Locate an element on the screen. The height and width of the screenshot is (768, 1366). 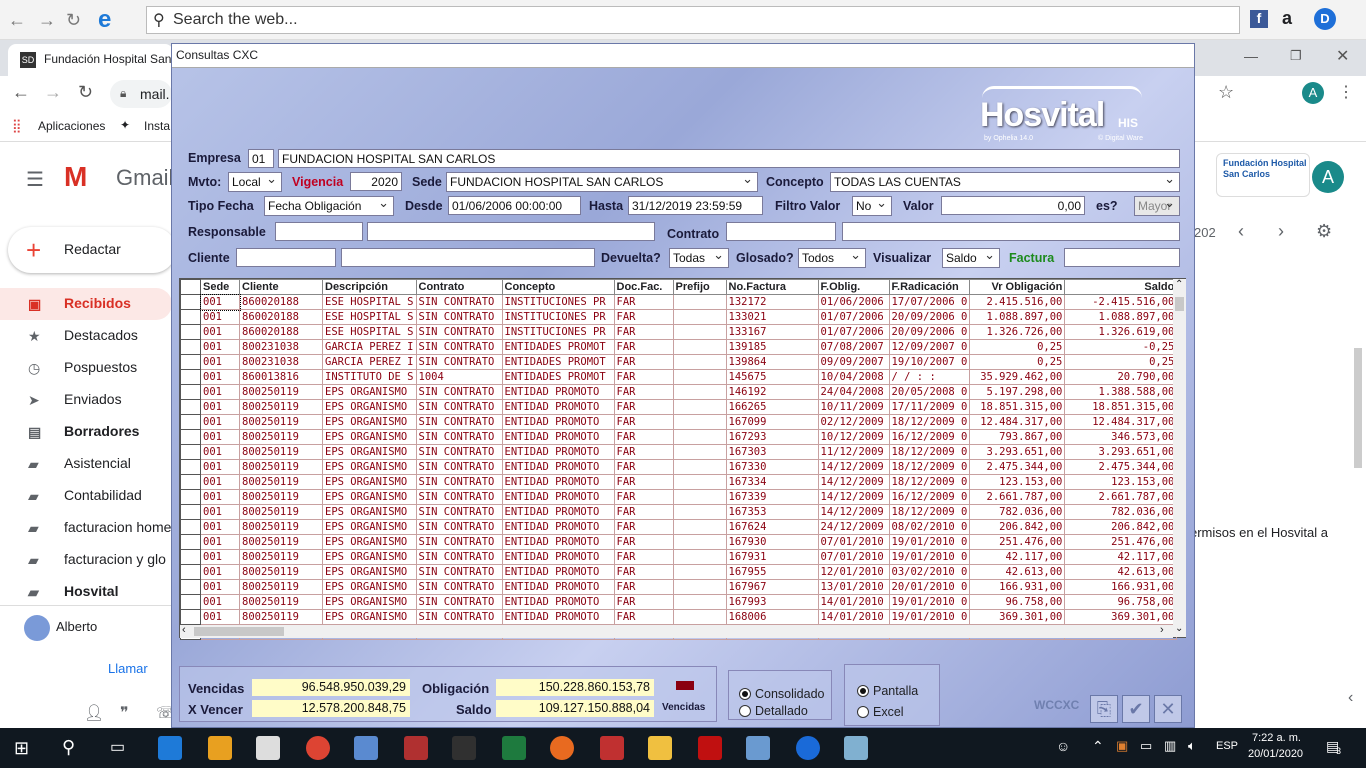
glosado-select: Todos is located at coordinates (832, 257).